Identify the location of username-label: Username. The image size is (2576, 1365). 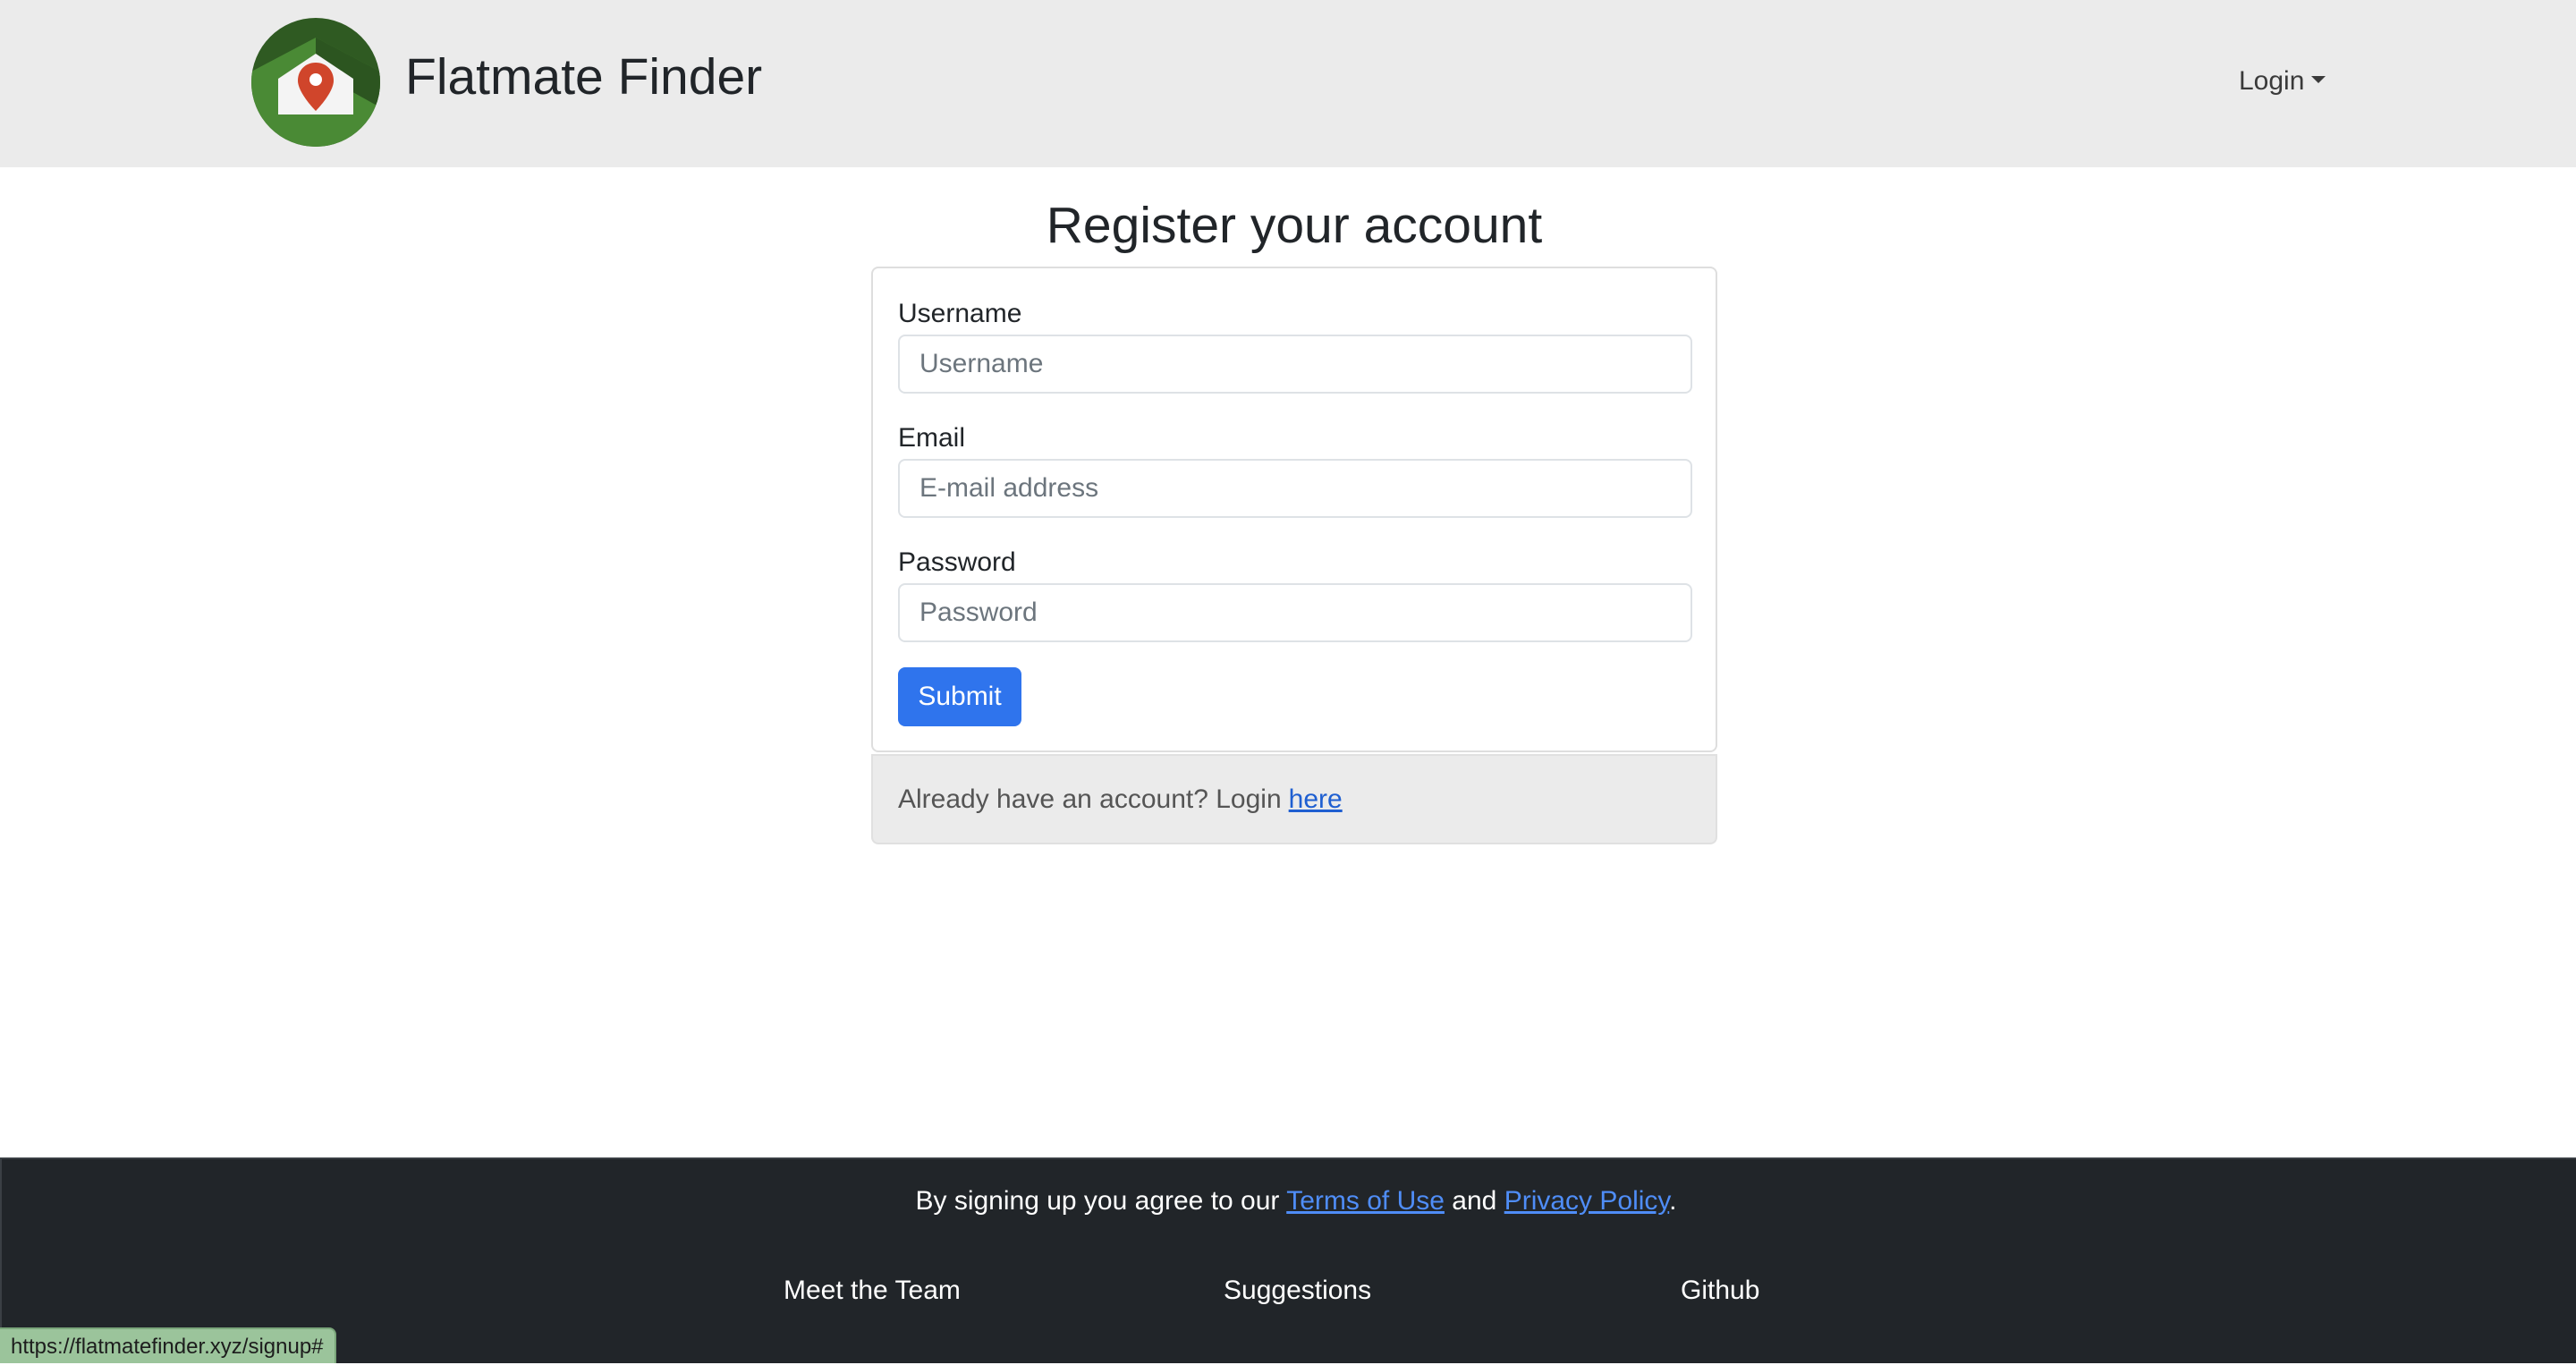
(960, 313).